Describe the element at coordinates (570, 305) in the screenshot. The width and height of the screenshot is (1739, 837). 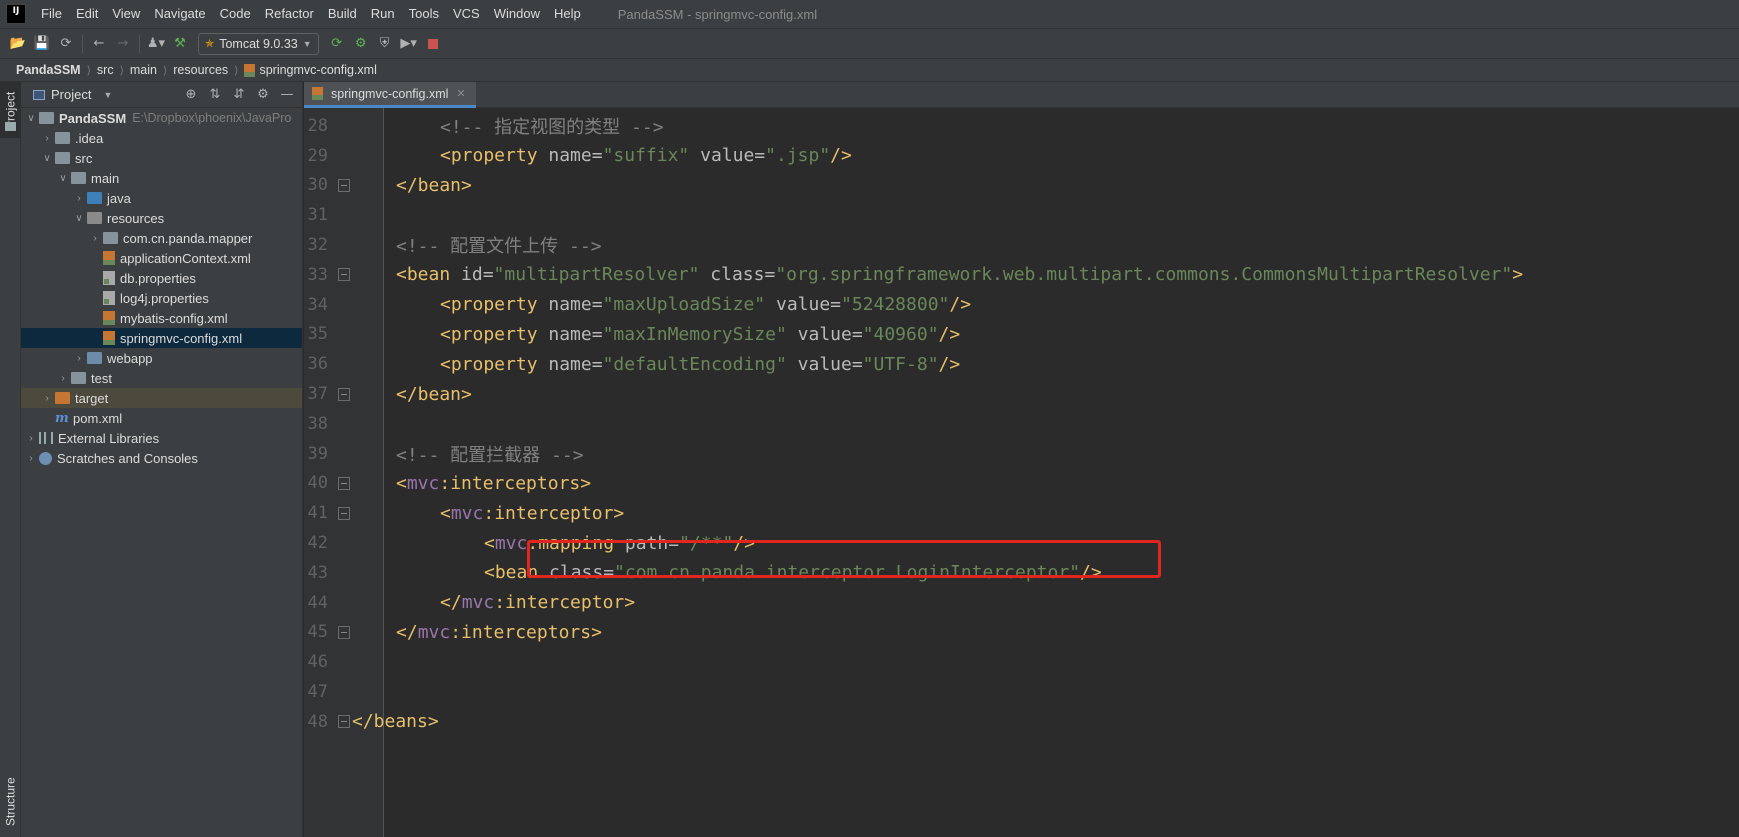
I see `xml-attr: name=` at that location.